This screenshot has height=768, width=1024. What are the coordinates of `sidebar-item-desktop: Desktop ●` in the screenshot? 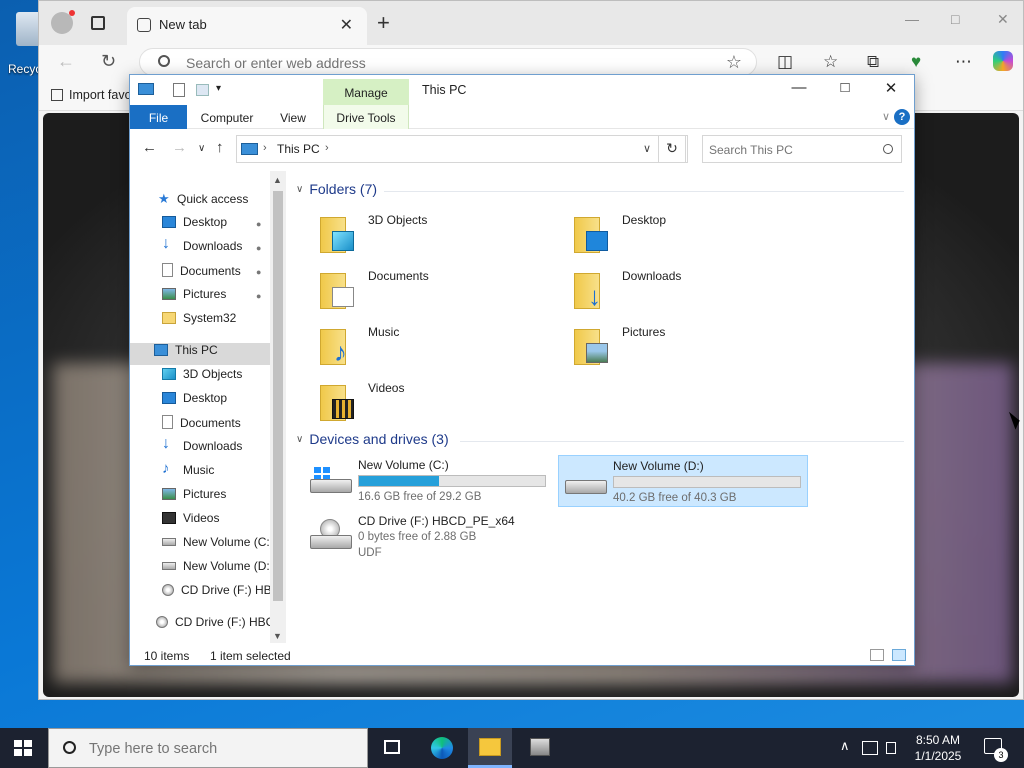 It's located at (224, 226).